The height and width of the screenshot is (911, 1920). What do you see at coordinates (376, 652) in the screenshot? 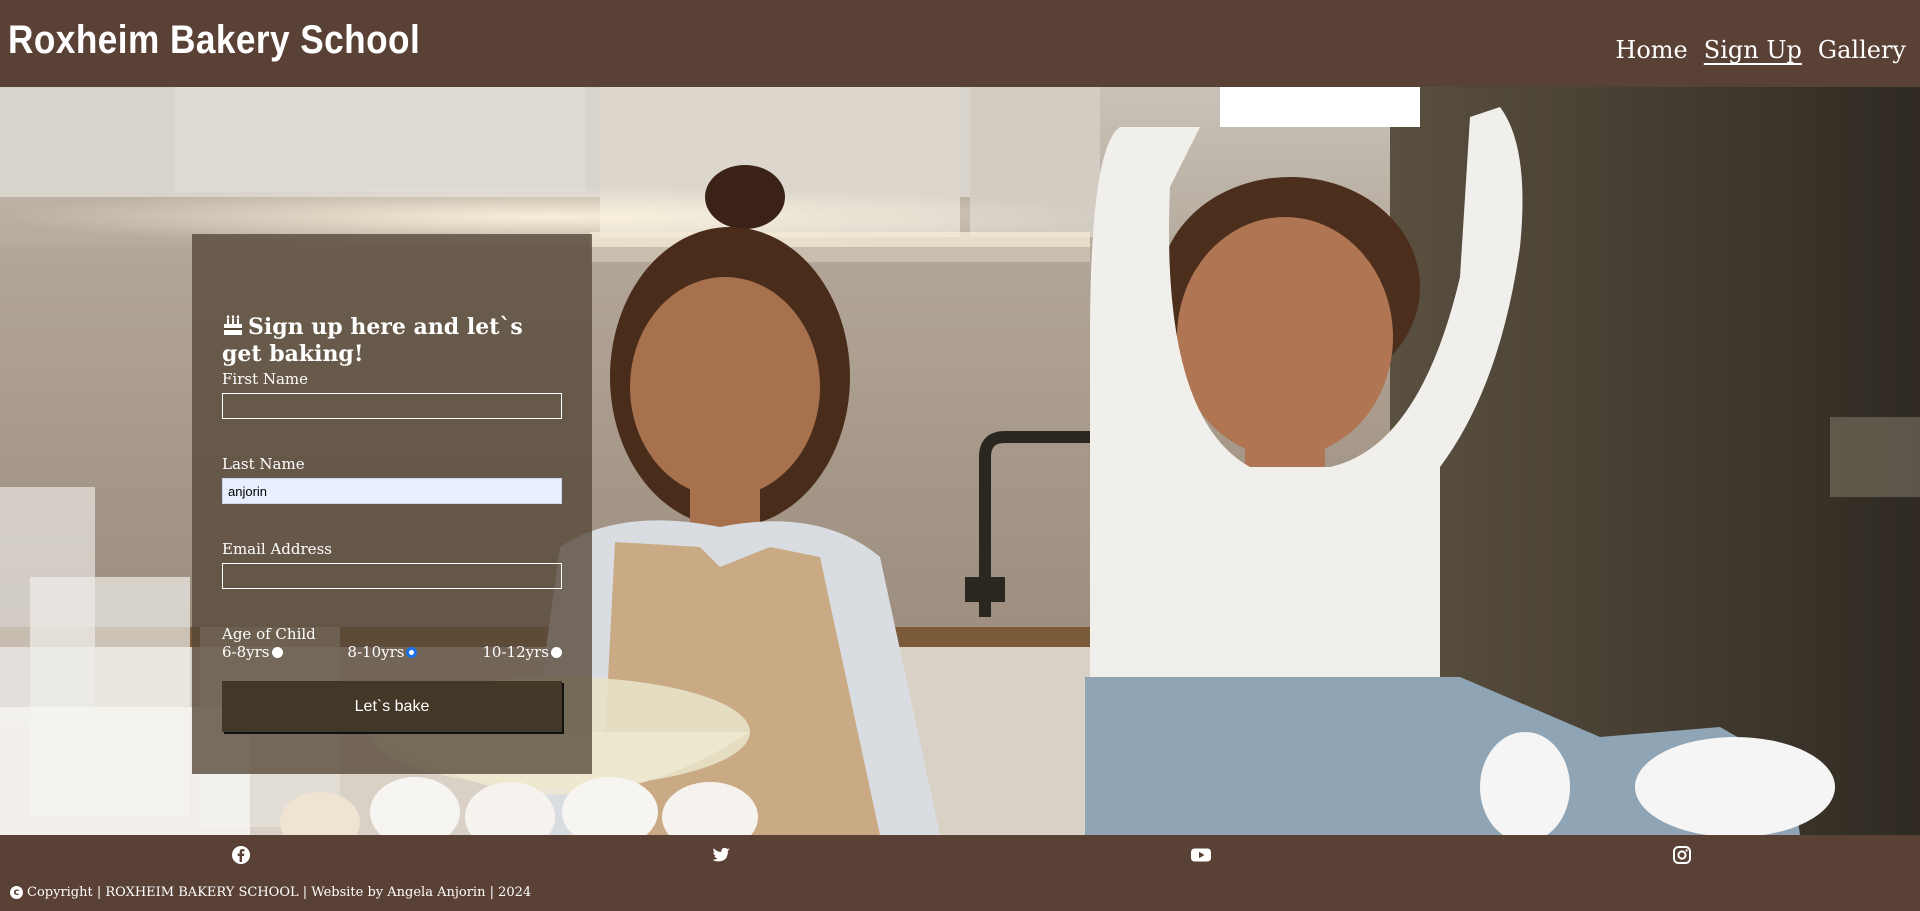
I see `age-option-label: 8-10yrs` at bounding box center [376, 652].